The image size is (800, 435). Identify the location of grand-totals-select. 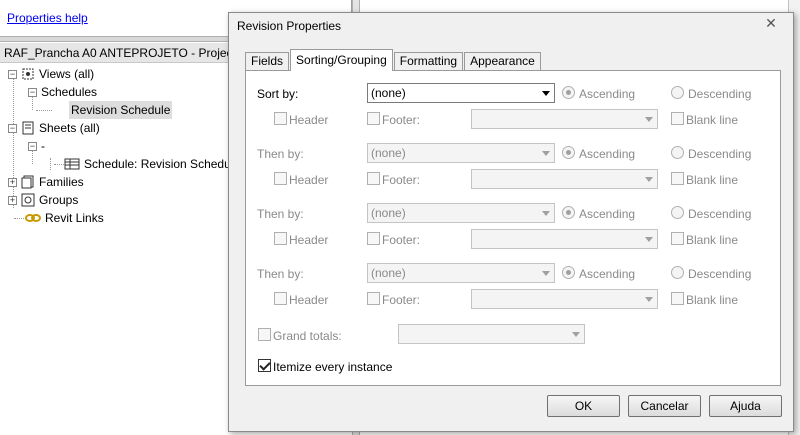
(491, 334).